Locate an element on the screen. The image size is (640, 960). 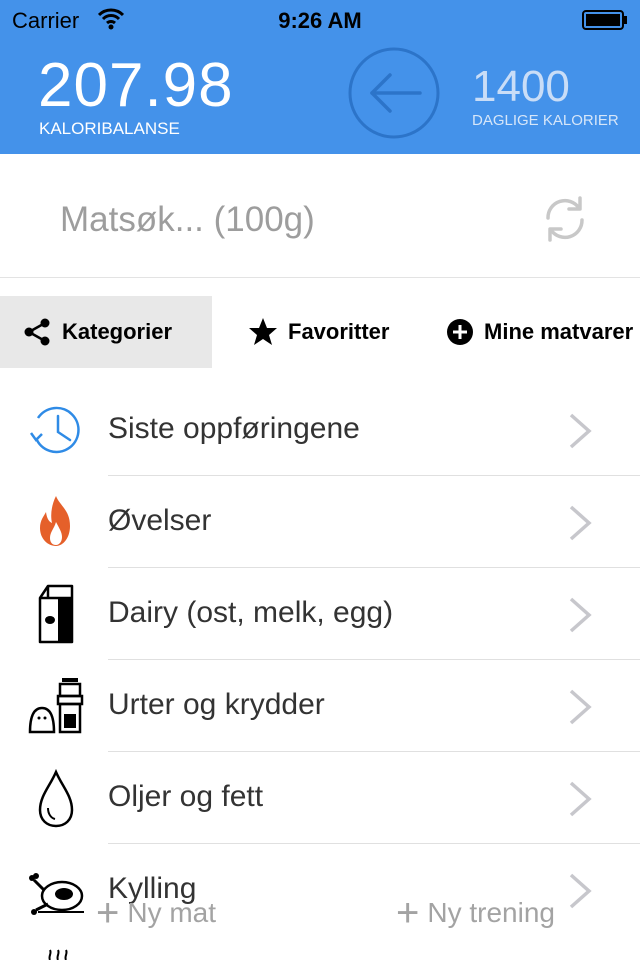
list-item: Urter og krydder is located at coordinates (320, 706).